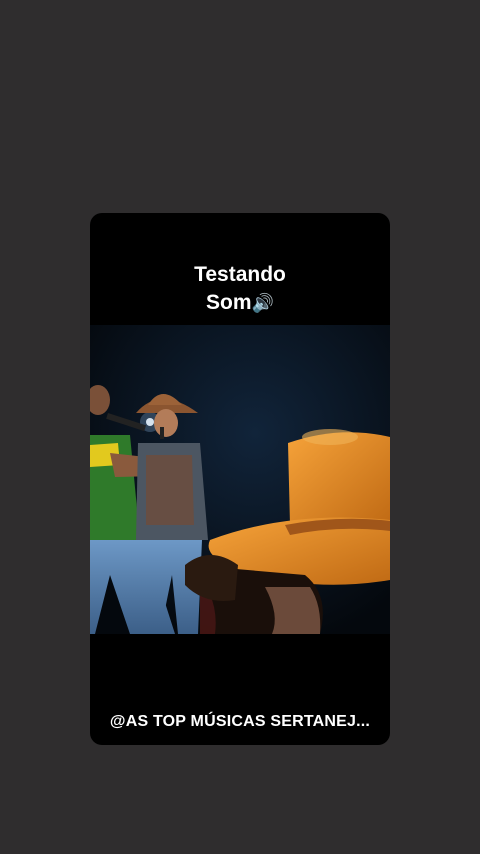 The image size is (480, 854). What do you see at coordinates (262, 303) in the screenshot?
I see `speaker-volume-icon: 🔊` at bounding box center [262, 303].